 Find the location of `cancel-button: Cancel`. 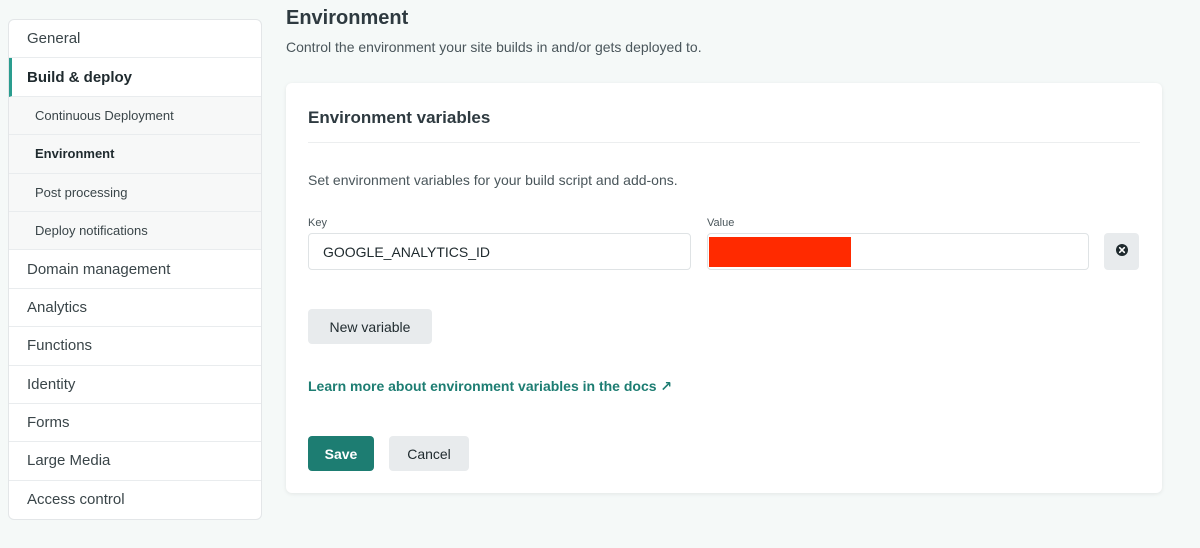

cancel-button: Cancel is located at coordinates (429, 453).